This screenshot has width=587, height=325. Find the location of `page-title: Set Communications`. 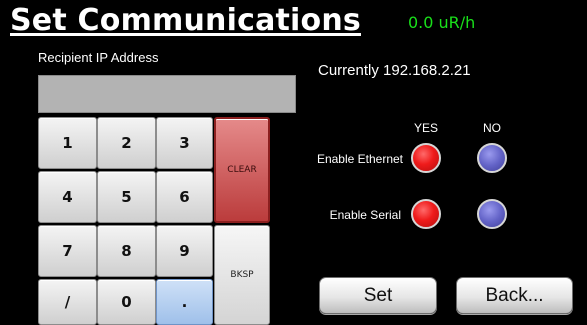

page-title: Set Communications is located at coordinates (185, 20).